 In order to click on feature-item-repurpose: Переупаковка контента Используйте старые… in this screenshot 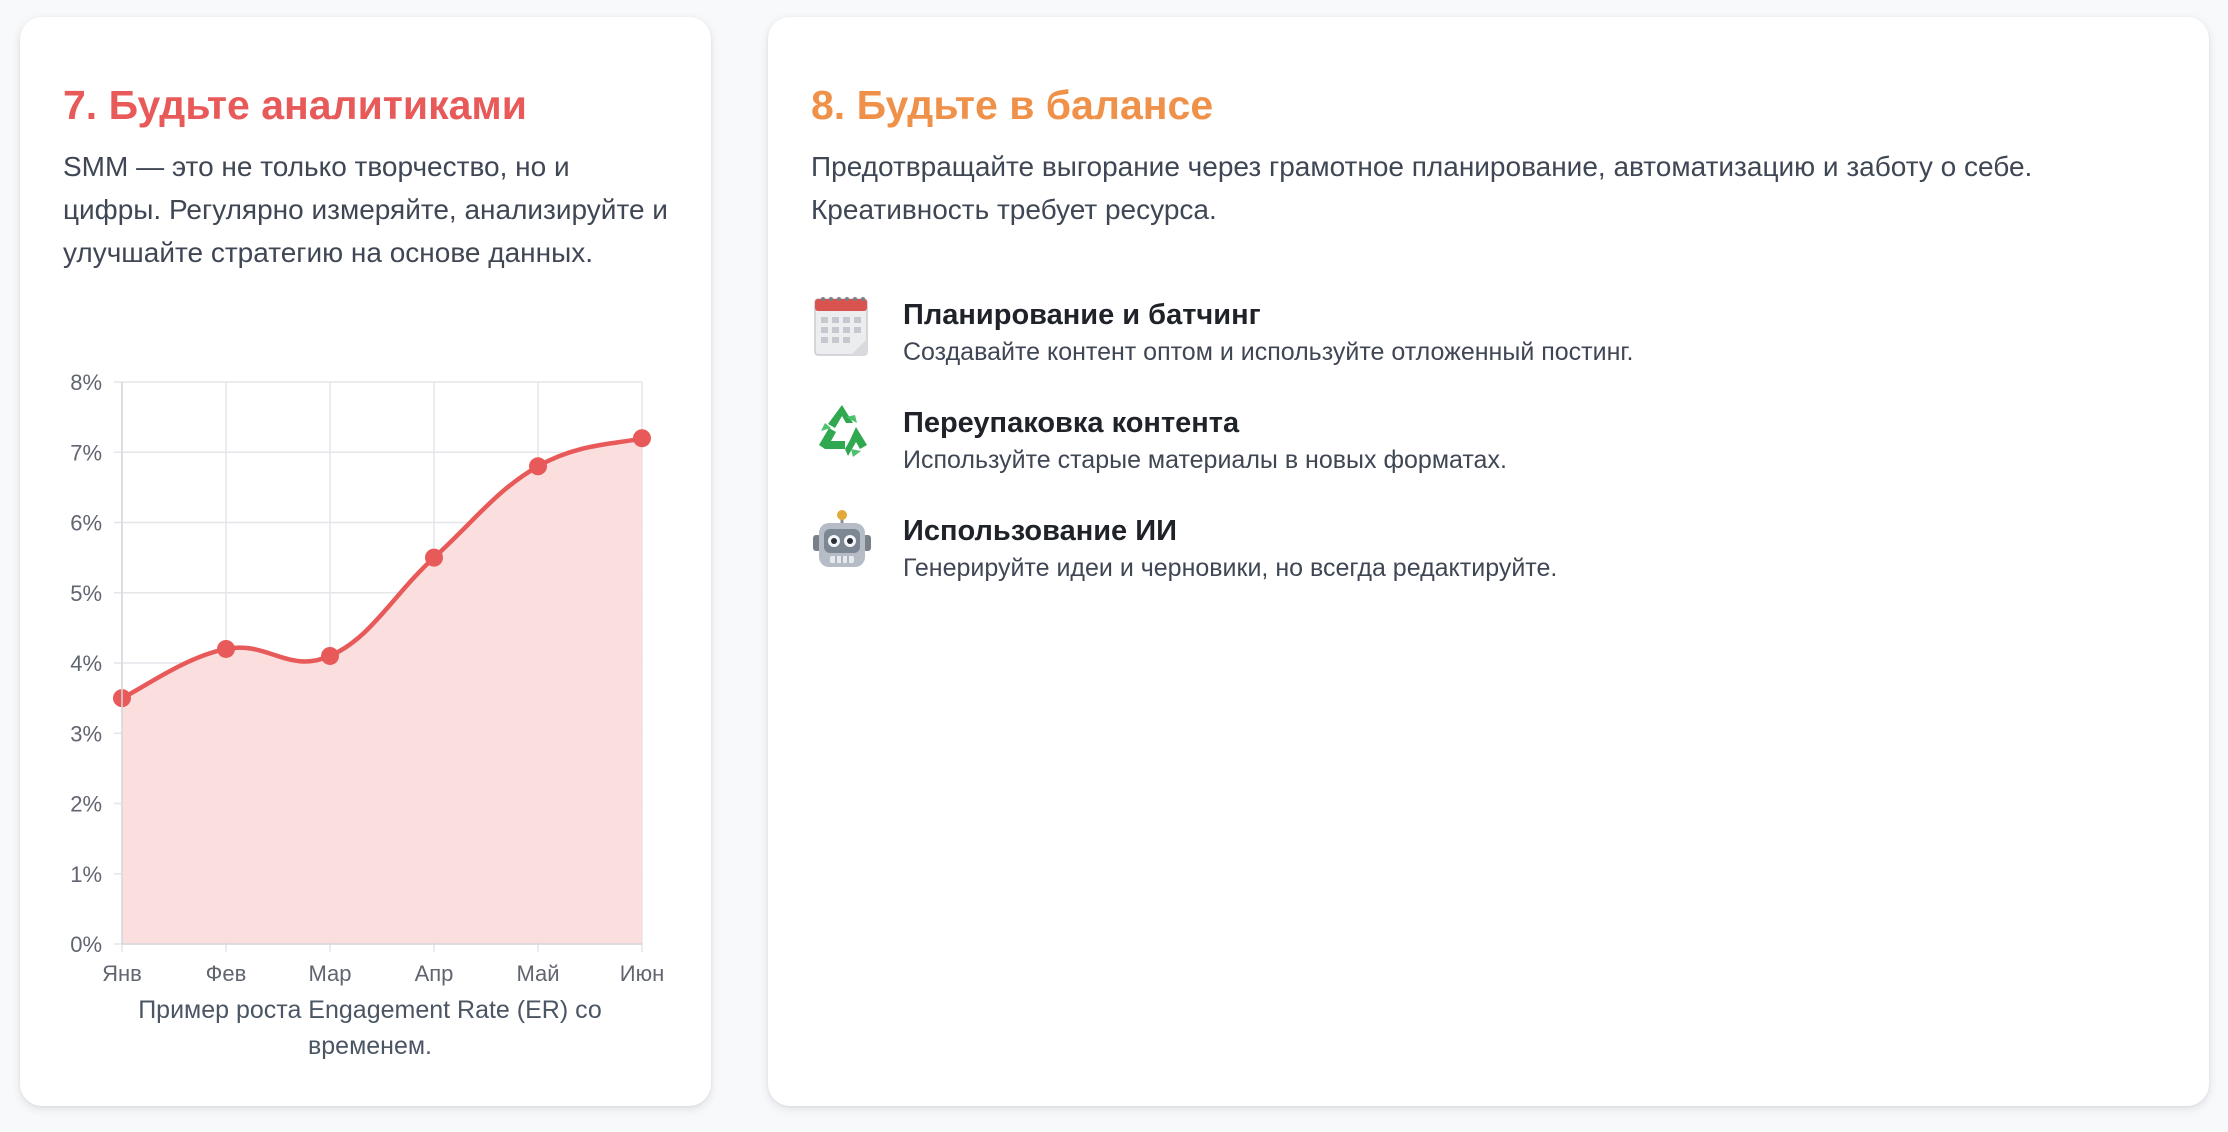, I will do `click(1491, 441)`.